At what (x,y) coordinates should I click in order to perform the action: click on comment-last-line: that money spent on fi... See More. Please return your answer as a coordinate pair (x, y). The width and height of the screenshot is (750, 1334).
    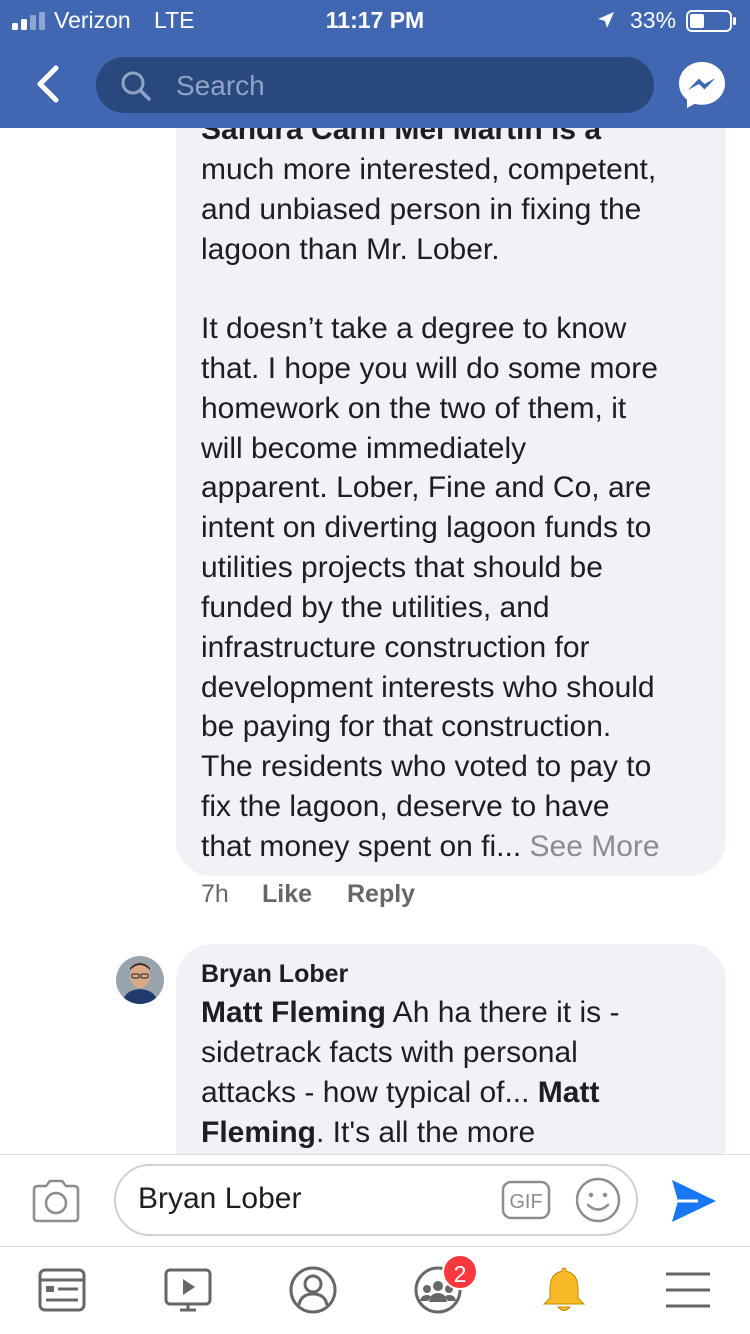
    Looking at the image, I should click on (430, 847).